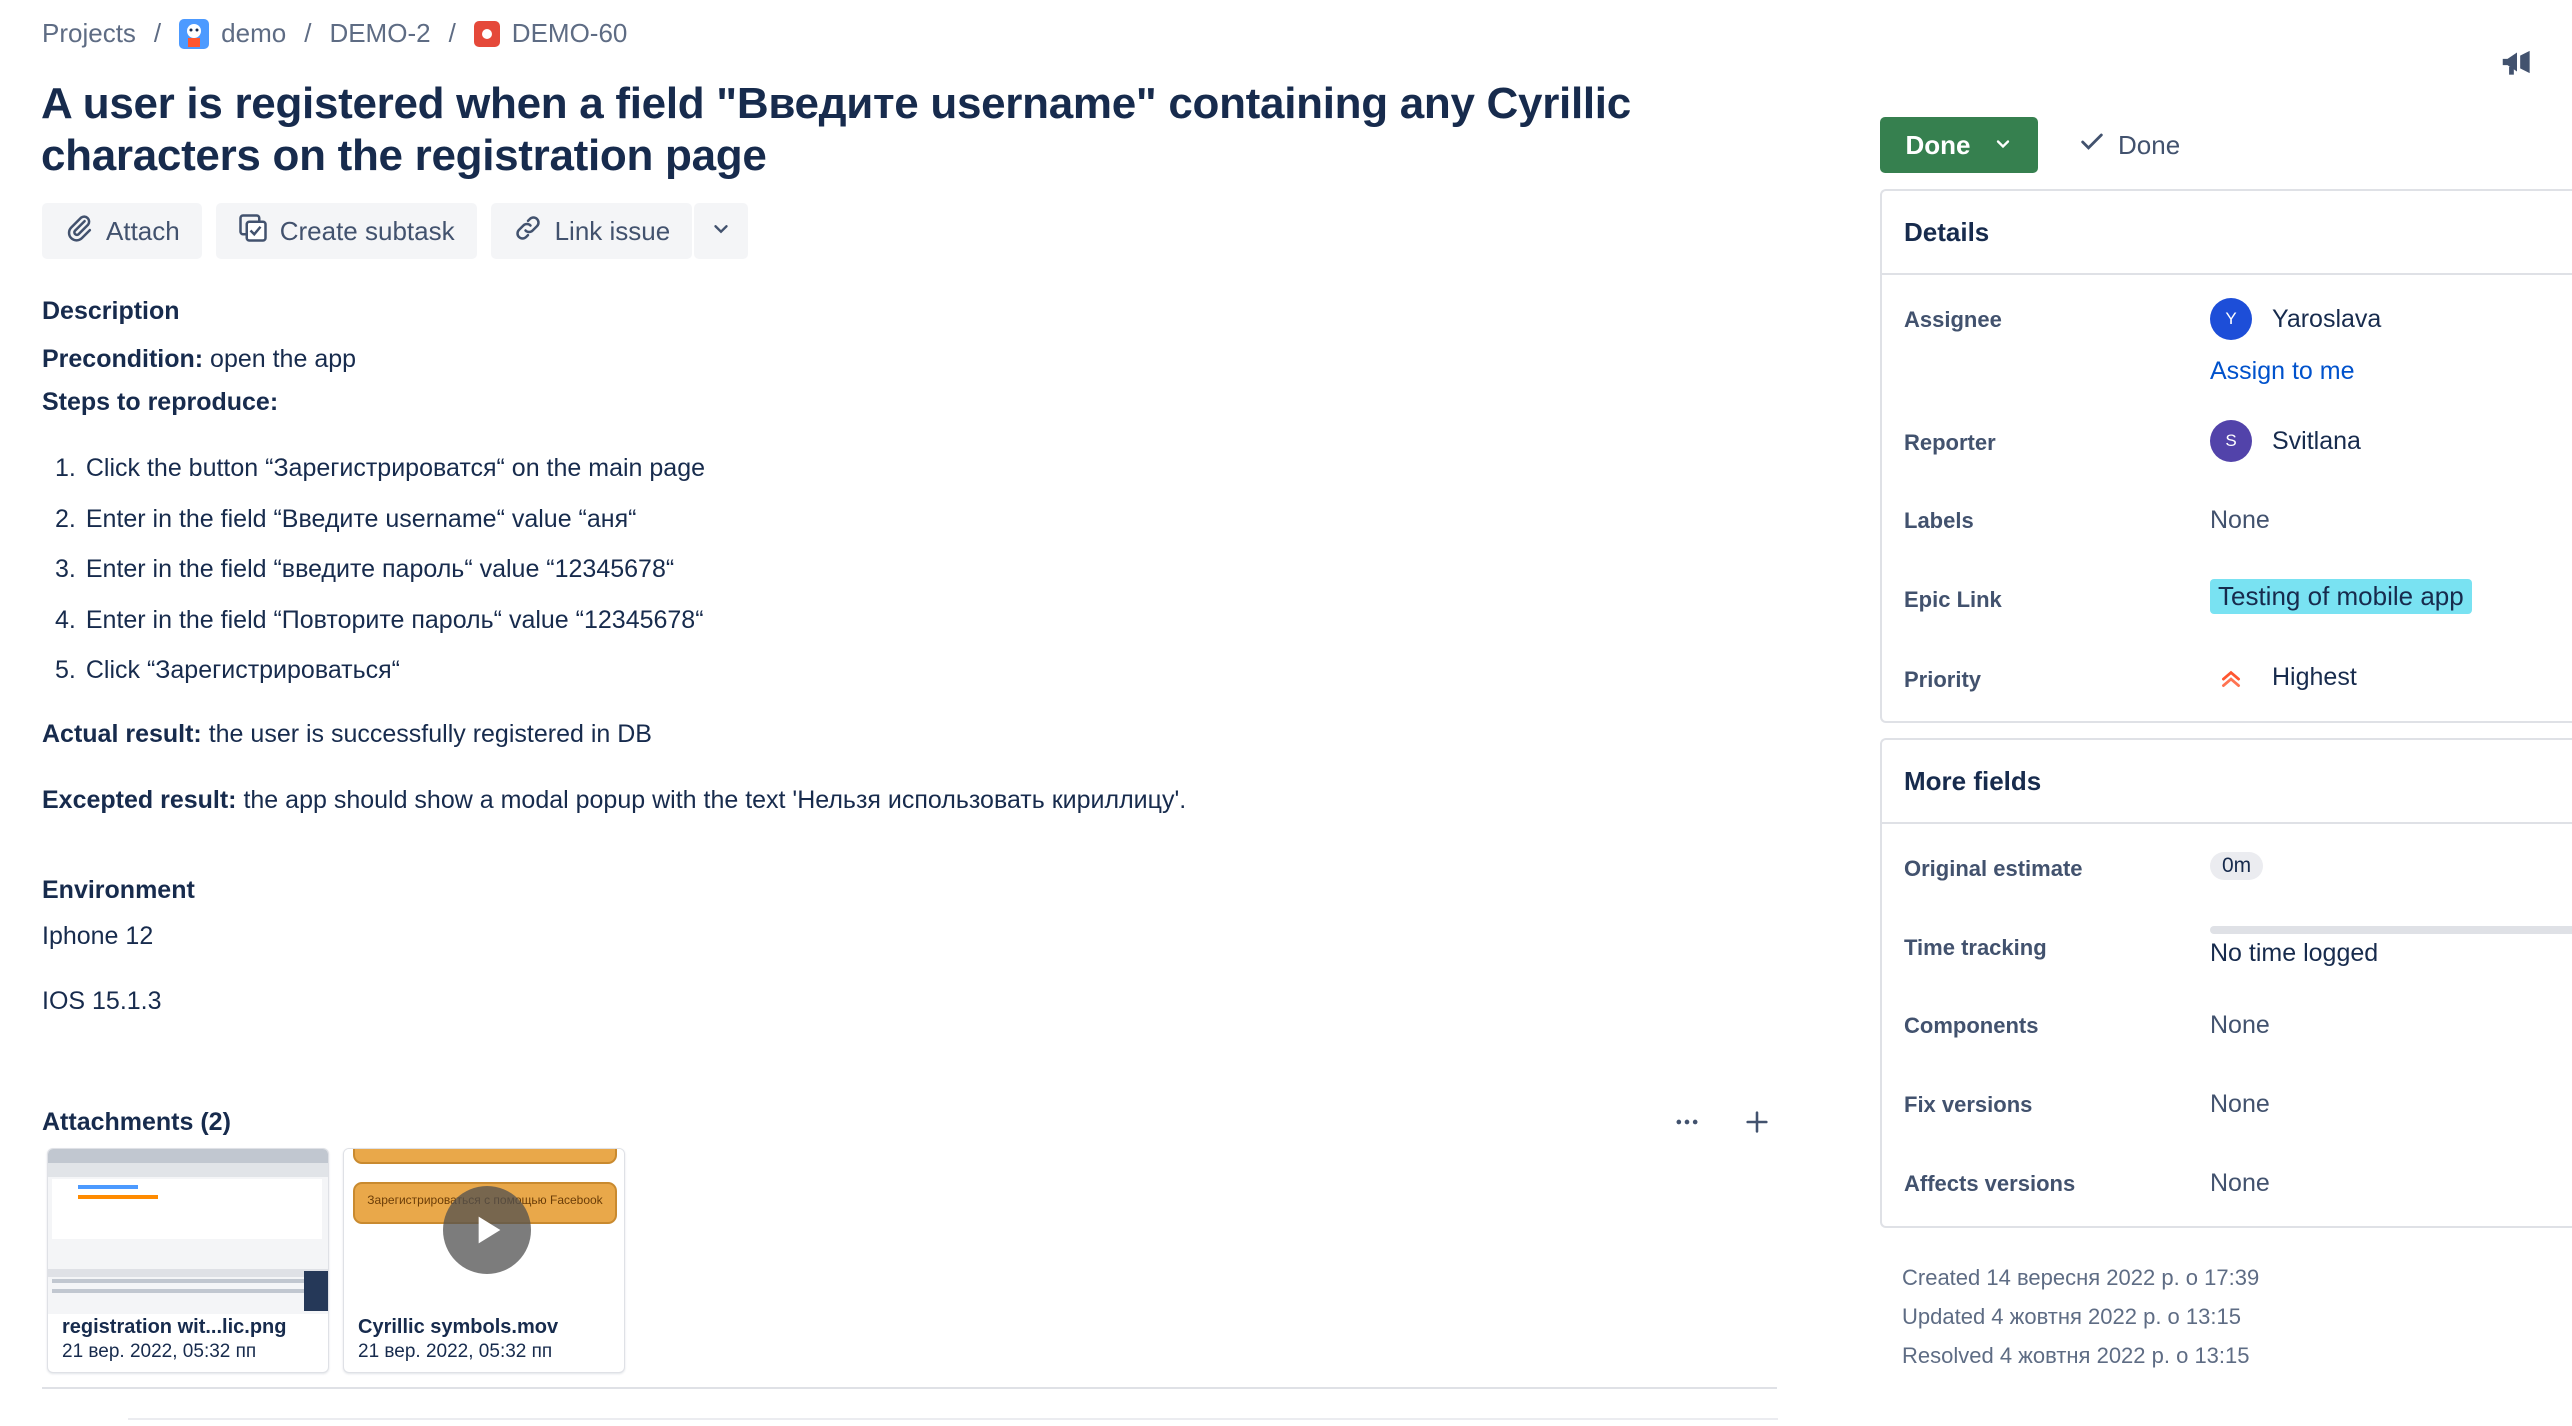  I want to click on time-tracking-value: No time logged, so click(2294, 953).